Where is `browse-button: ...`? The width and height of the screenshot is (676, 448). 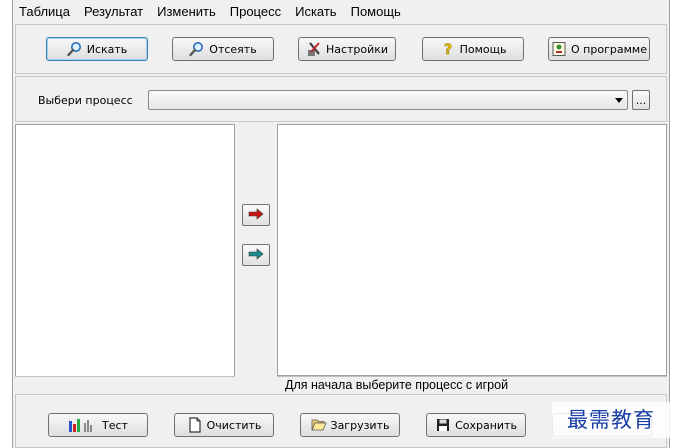
browse-button: ... is located at coordinates (641, 100).